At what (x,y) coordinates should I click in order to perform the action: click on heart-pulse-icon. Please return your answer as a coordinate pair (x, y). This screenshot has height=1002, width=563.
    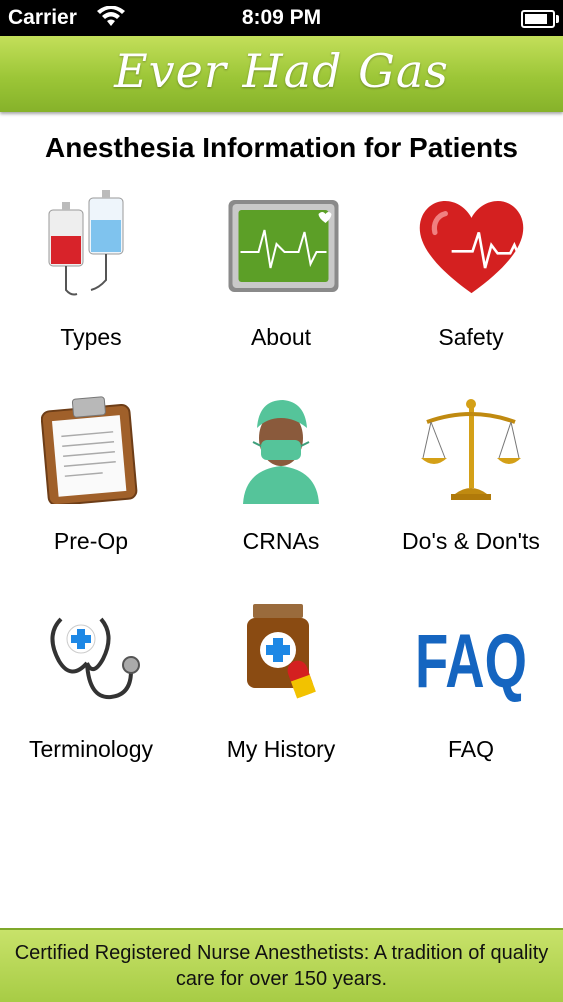
    Looking at the image, I should click on (474, 247).